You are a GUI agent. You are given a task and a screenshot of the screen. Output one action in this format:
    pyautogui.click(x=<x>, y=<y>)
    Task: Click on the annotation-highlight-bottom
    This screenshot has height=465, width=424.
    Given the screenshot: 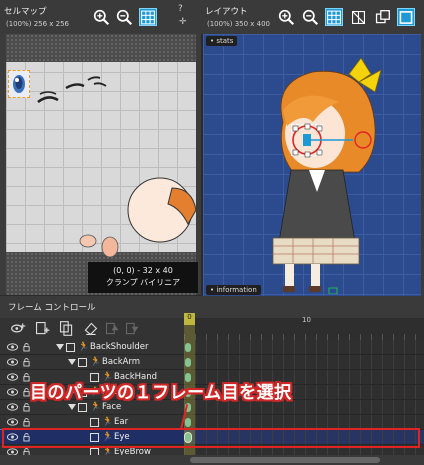 What is the action you would take?
    pyautogui.click(x=211, y=447)
    